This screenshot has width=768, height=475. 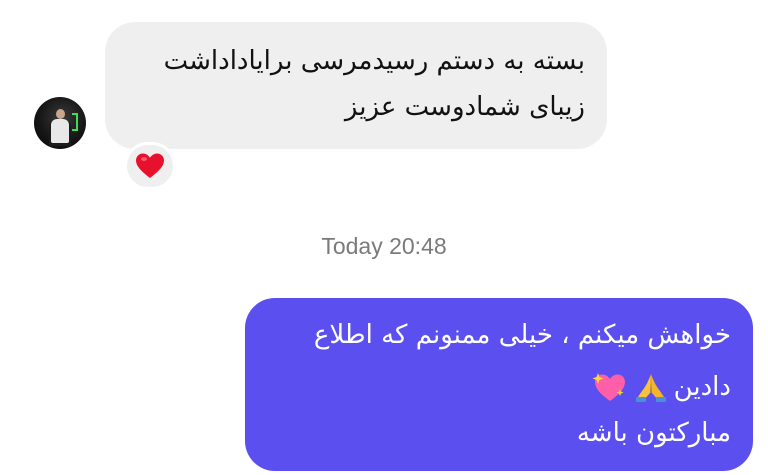 I want to click on incoming-message-line: بسته به دستم رسیدمرسی برایاداداشت, so click(x=374, y=61).